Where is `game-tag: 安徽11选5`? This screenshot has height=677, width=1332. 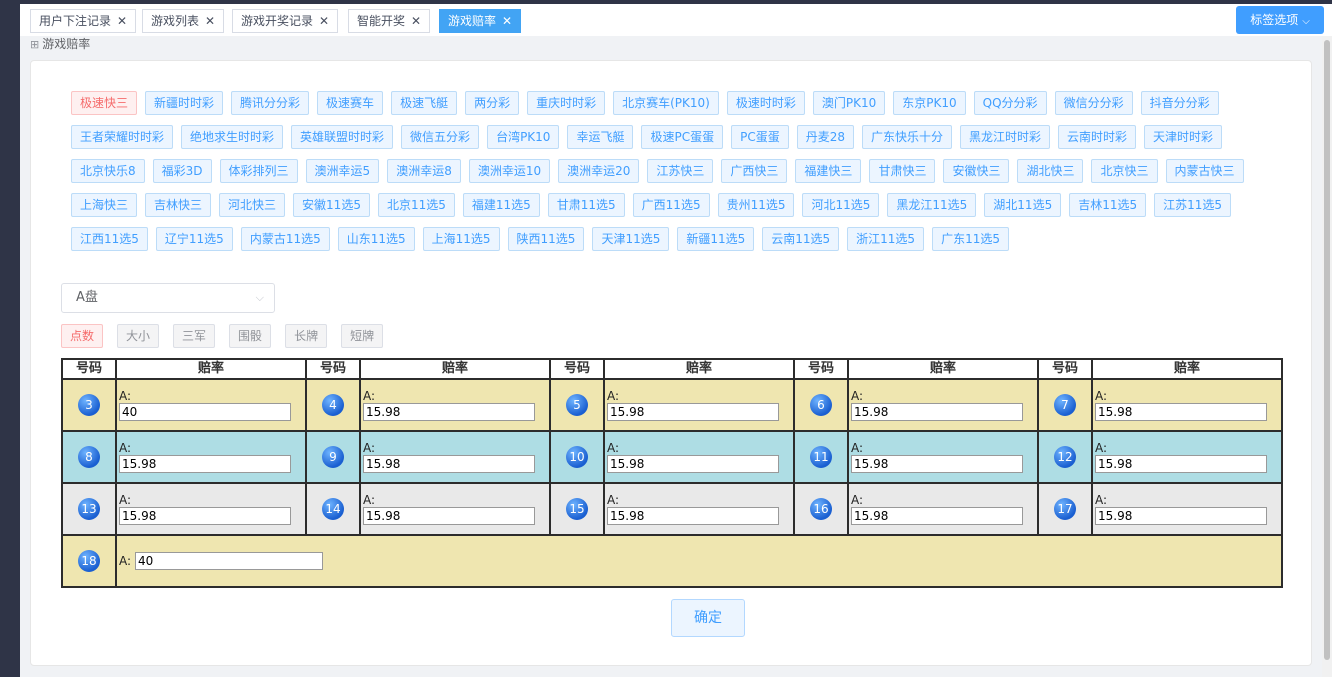
game-tag: 安徽11选5 is located at coordinates (331, 205).